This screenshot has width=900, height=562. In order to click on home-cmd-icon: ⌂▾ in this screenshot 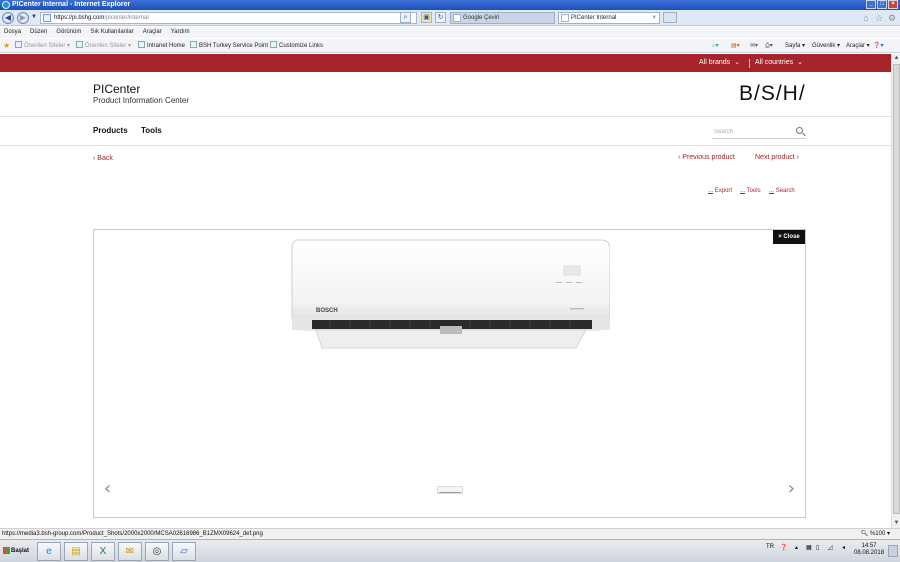, I will do `click(715, 46)`.